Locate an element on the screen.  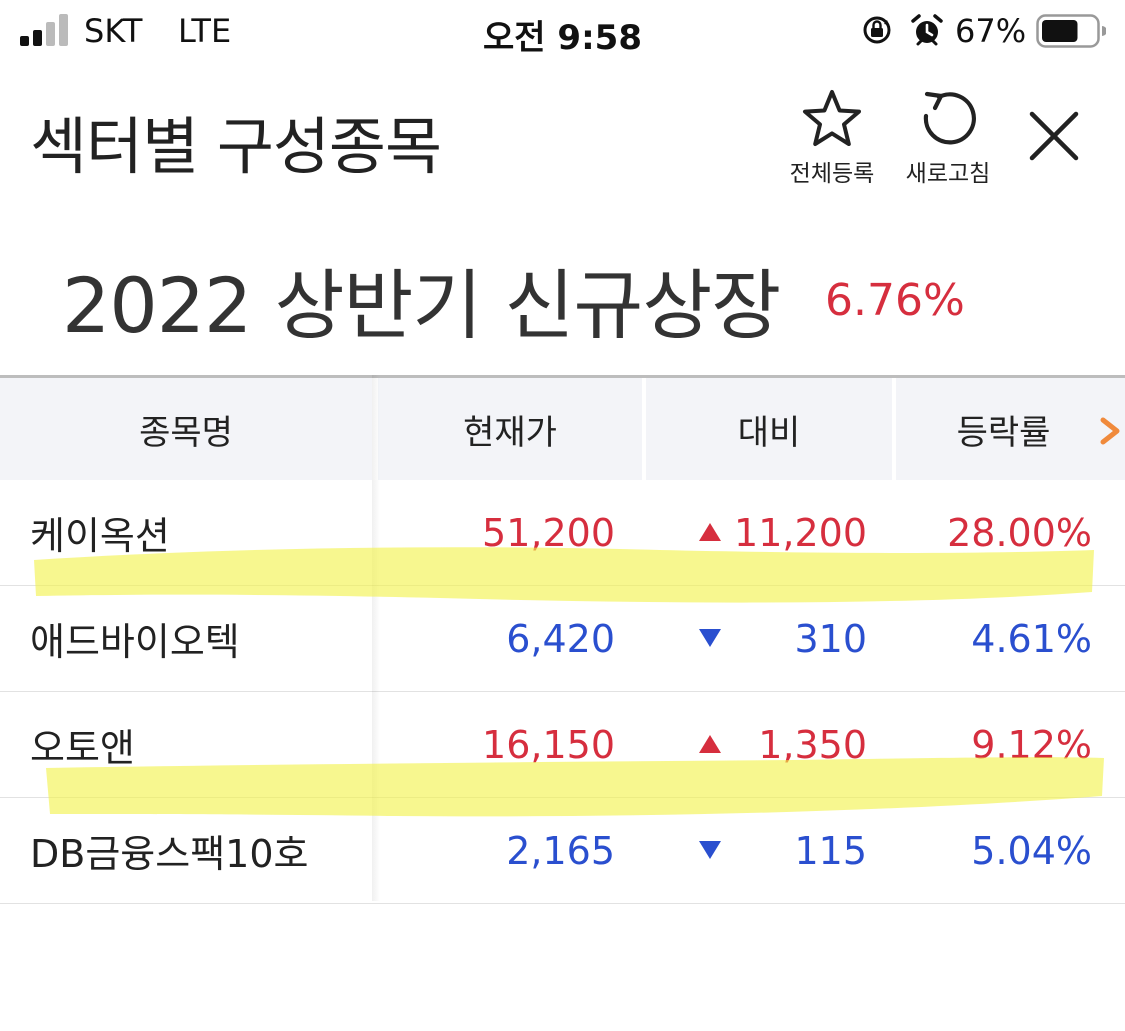
refresh-icon is located at coordinates (949, 118).